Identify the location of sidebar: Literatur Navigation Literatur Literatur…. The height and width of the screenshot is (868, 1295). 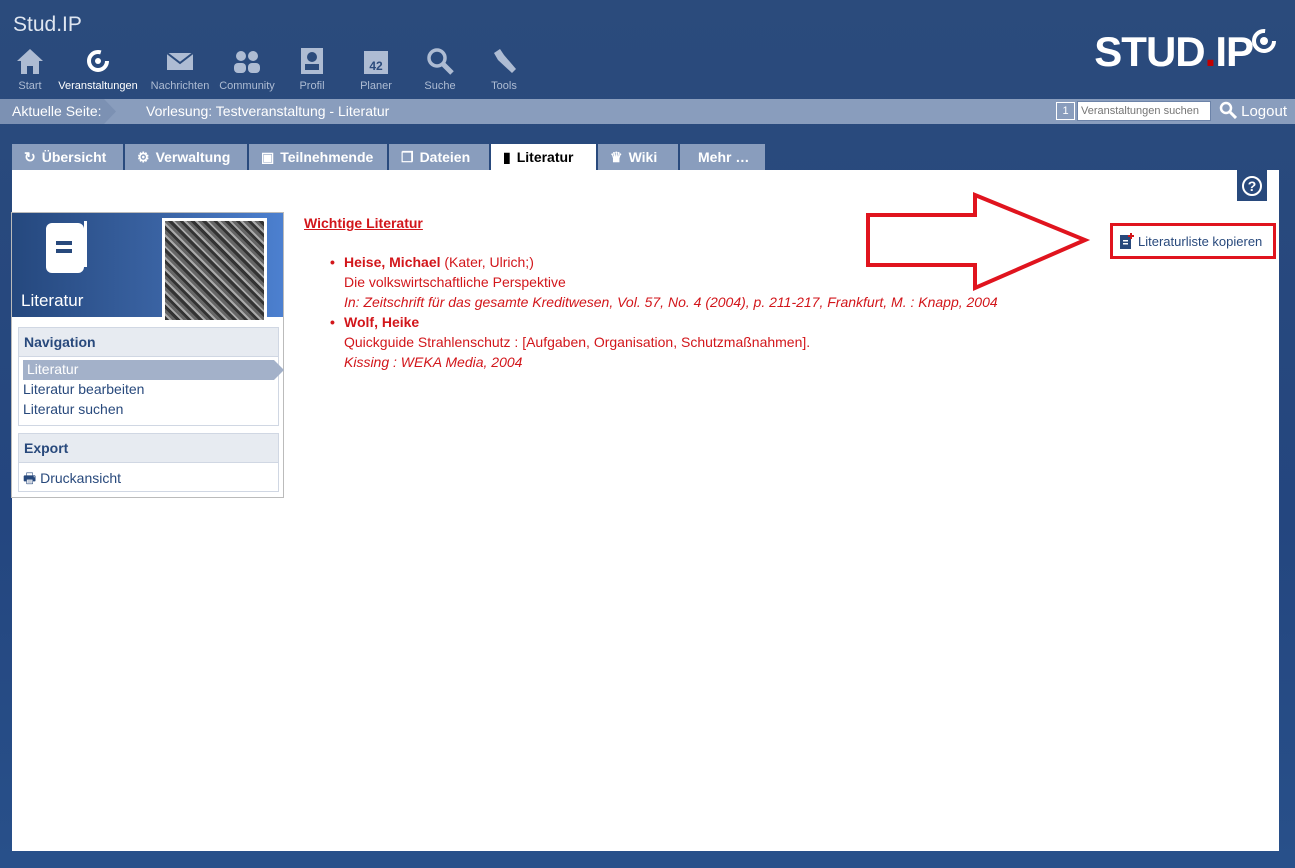
(147, 355).